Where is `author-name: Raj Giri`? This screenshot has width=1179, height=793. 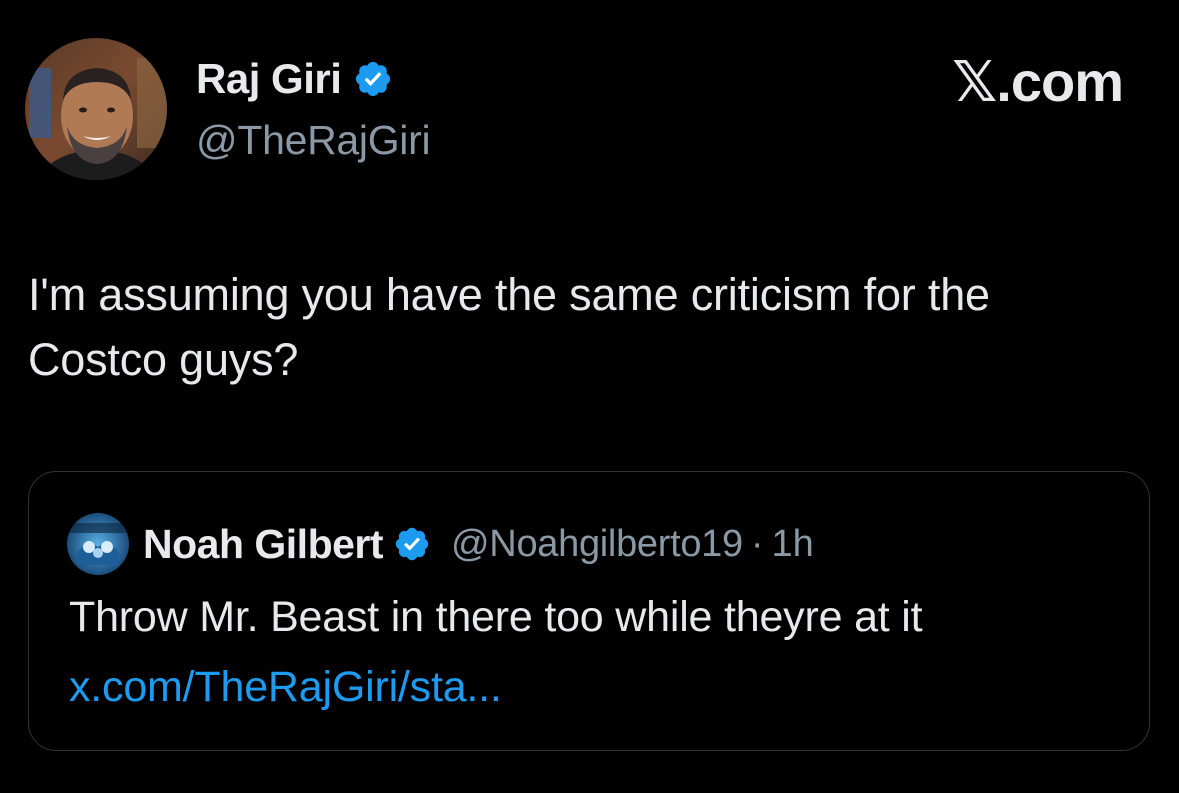
author-name: Raj Giri is located at coordinates (269, 79).